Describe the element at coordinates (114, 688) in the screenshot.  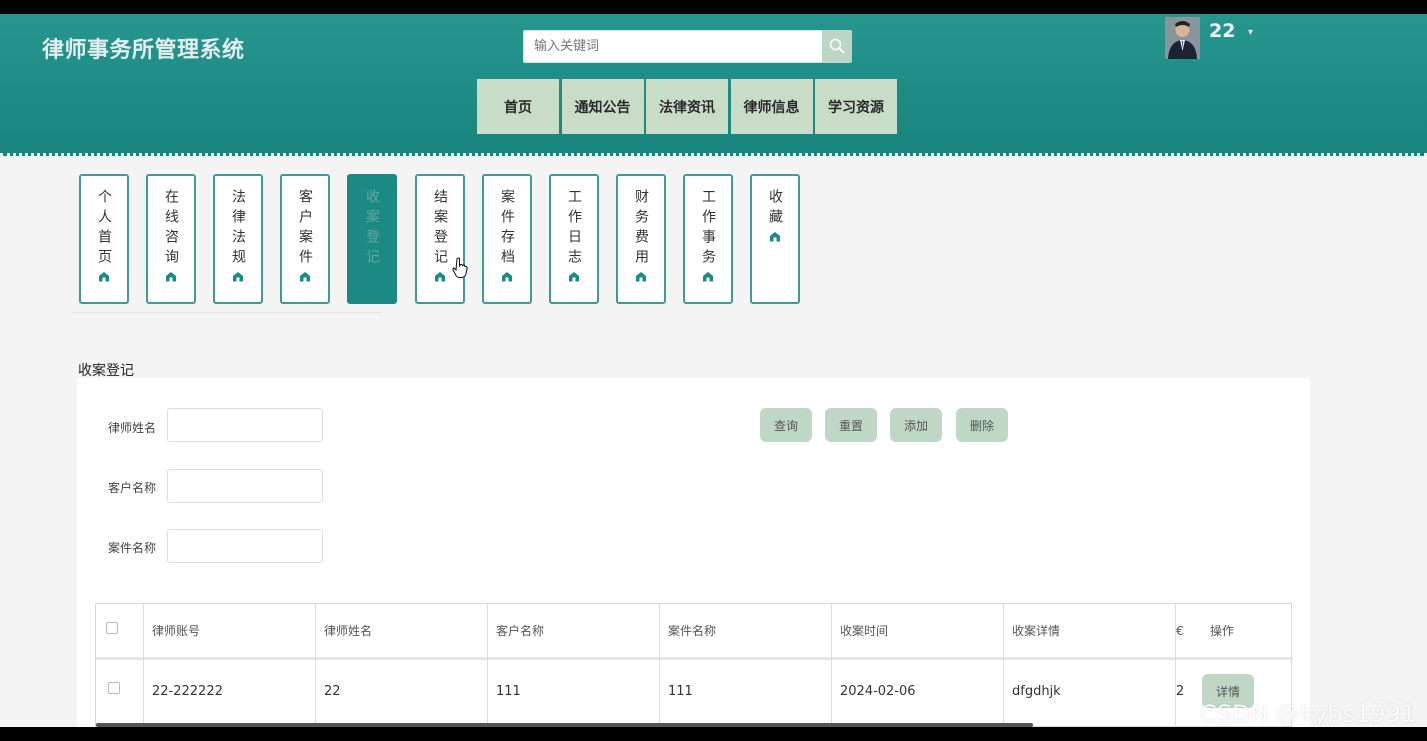
I see `row-checkbox` at that location.